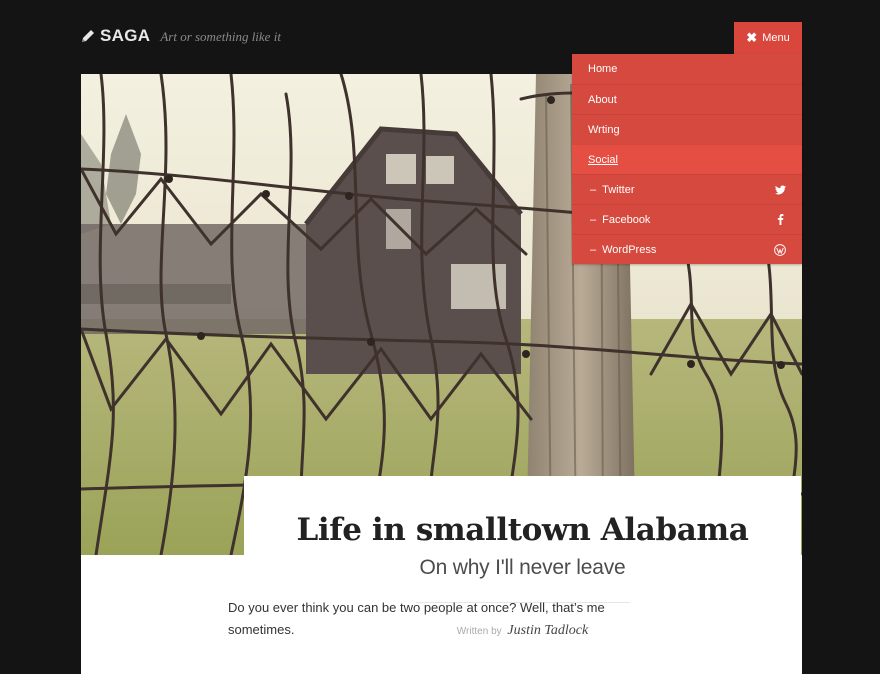  I want to click on post-subtitle: On why I'll never leave, so click(522, 567).